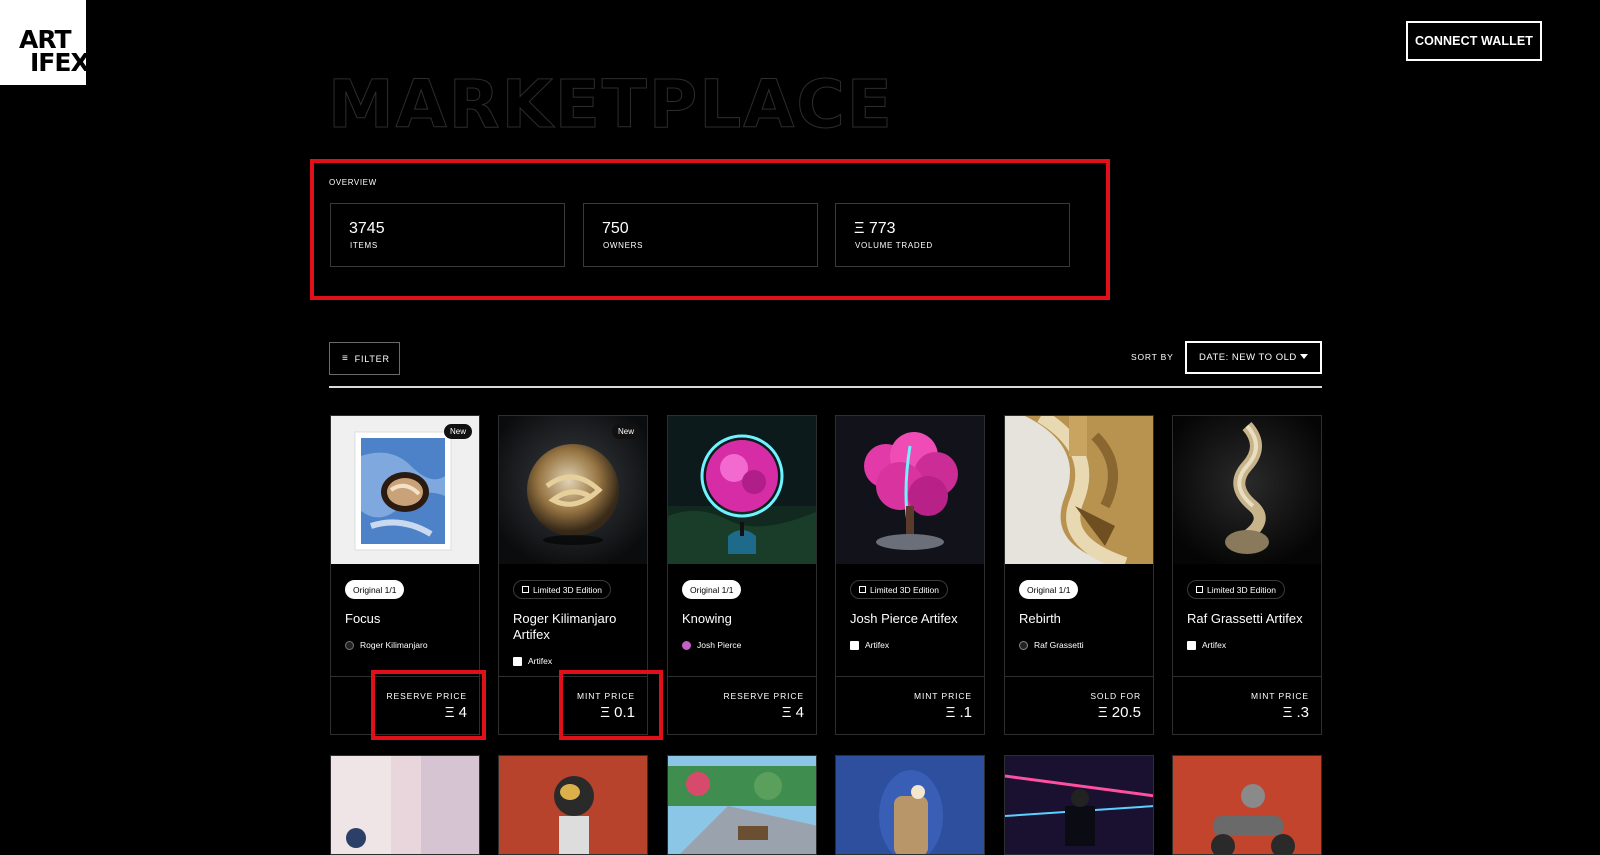 This screenshot has width=1600, height=855. I want to click on stat-label: OWNERS, so click(623, 245).